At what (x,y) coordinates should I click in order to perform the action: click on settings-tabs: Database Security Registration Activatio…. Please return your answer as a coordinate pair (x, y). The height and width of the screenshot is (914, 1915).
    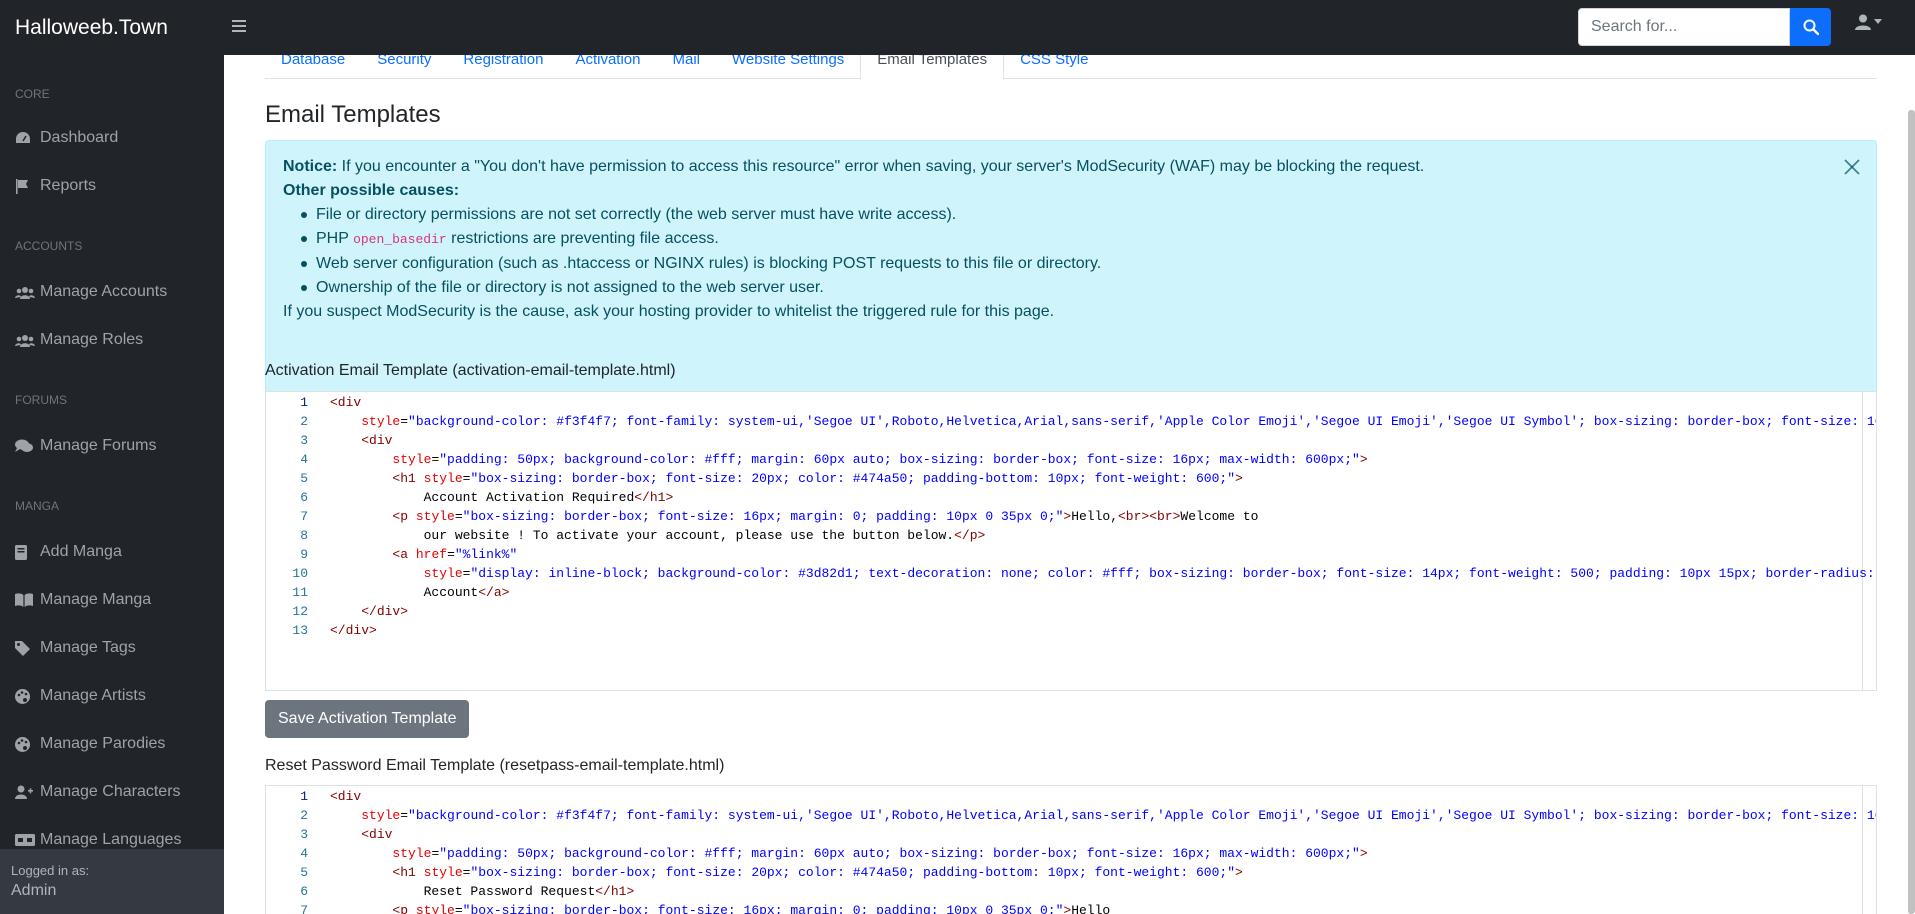
    Looking at the image, I should click on (1071, 67).